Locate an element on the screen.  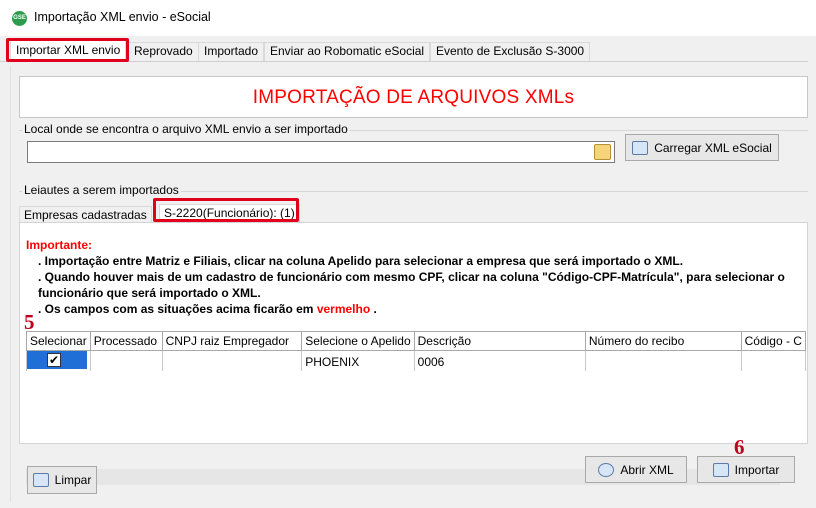
cell-apelido: PHOENIX is located at coordinates (358, 360).